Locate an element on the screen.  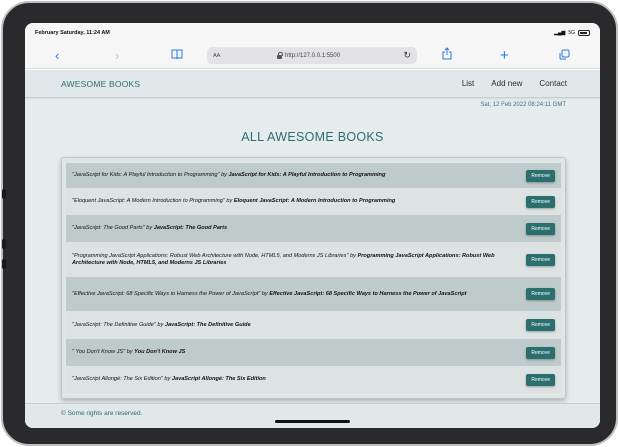
bookmarks-icon is located at coordinates (177, 55).